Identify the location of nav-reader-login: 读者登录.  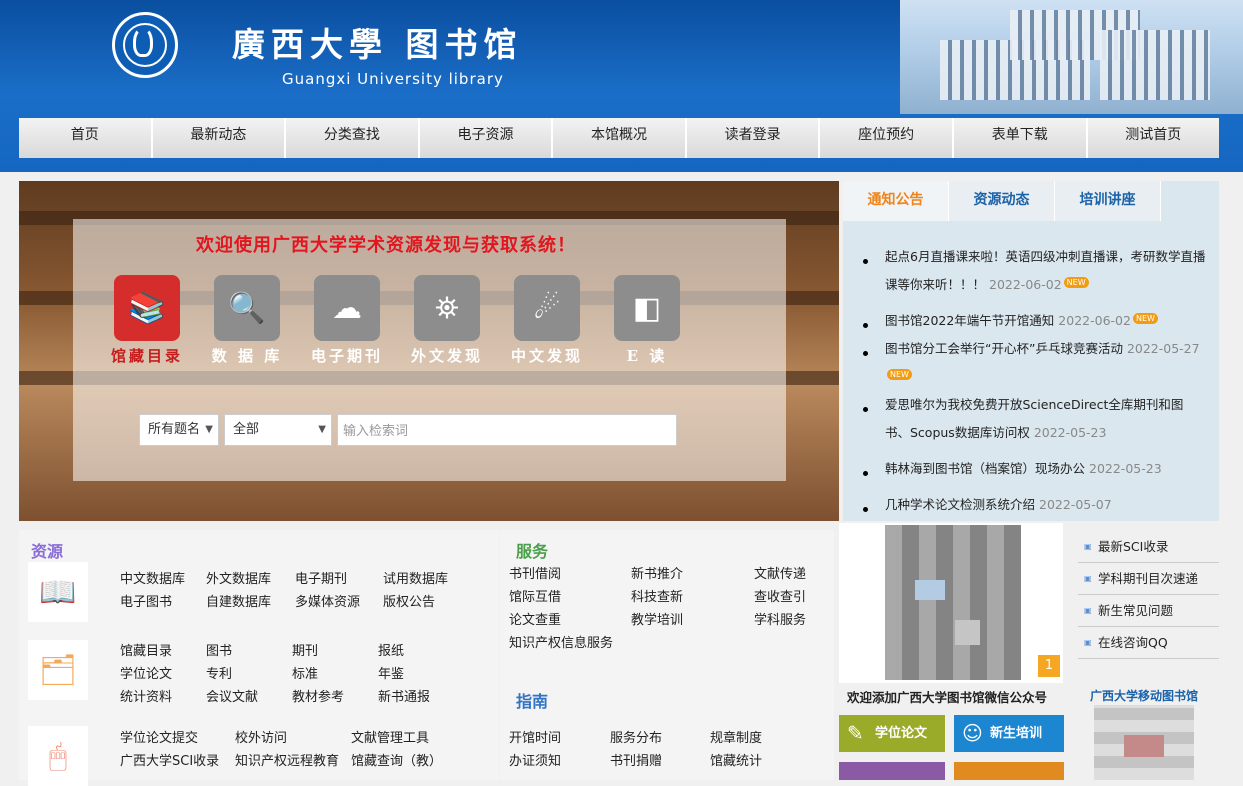
(754, 138).